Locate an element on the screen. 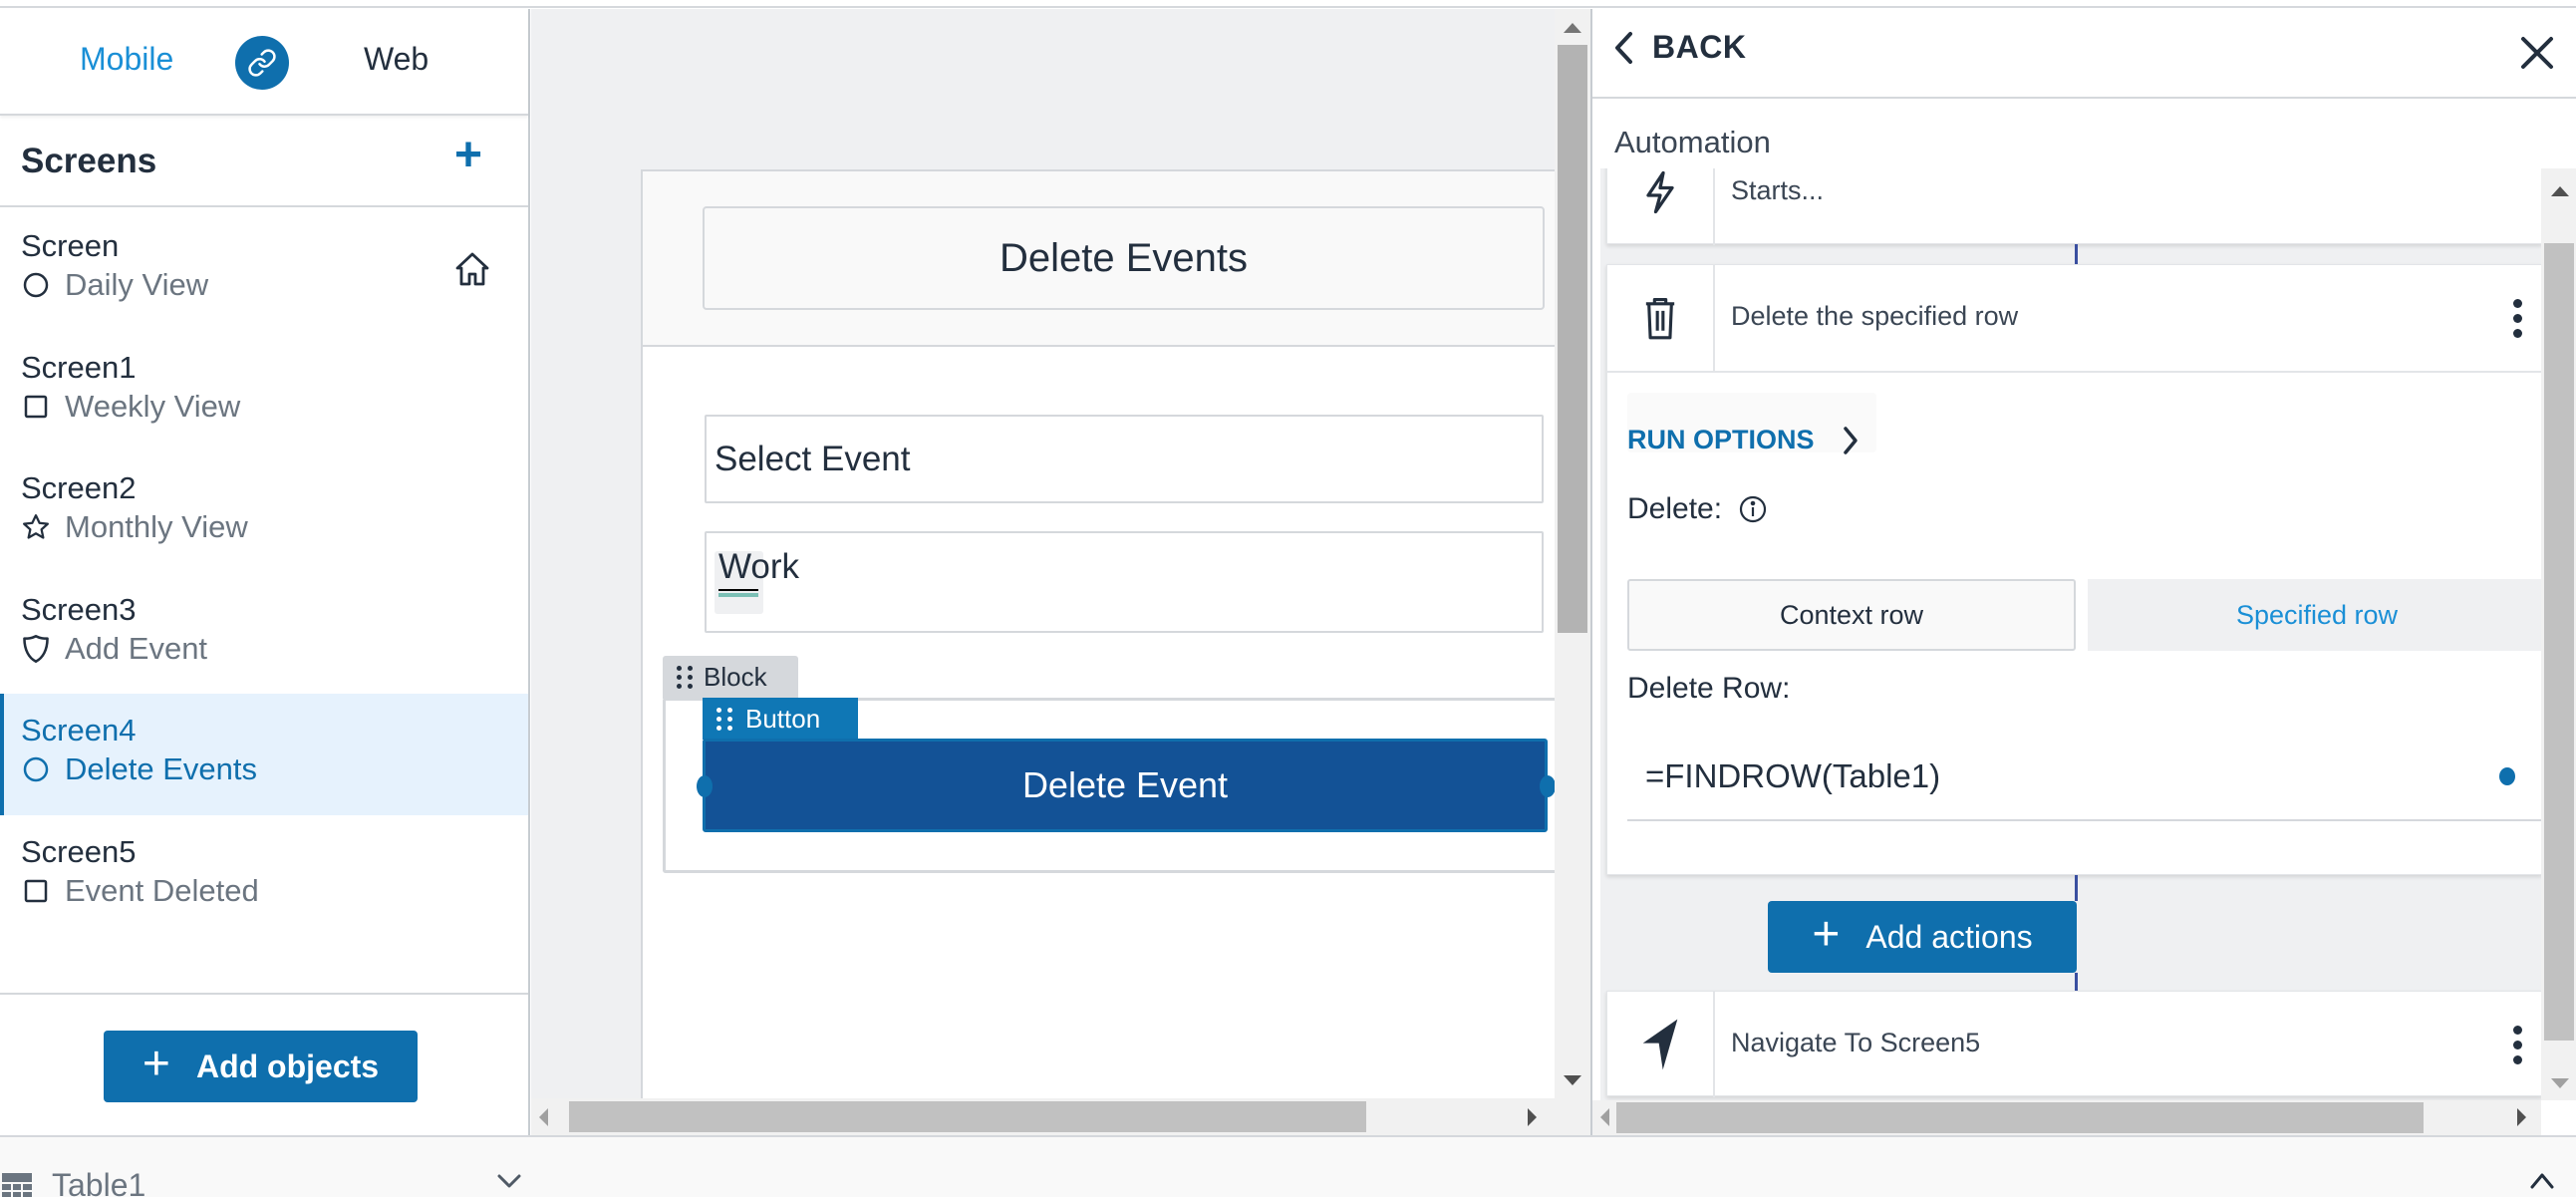  delete-option-label: Delete: is located at coordinates (1697, 509).